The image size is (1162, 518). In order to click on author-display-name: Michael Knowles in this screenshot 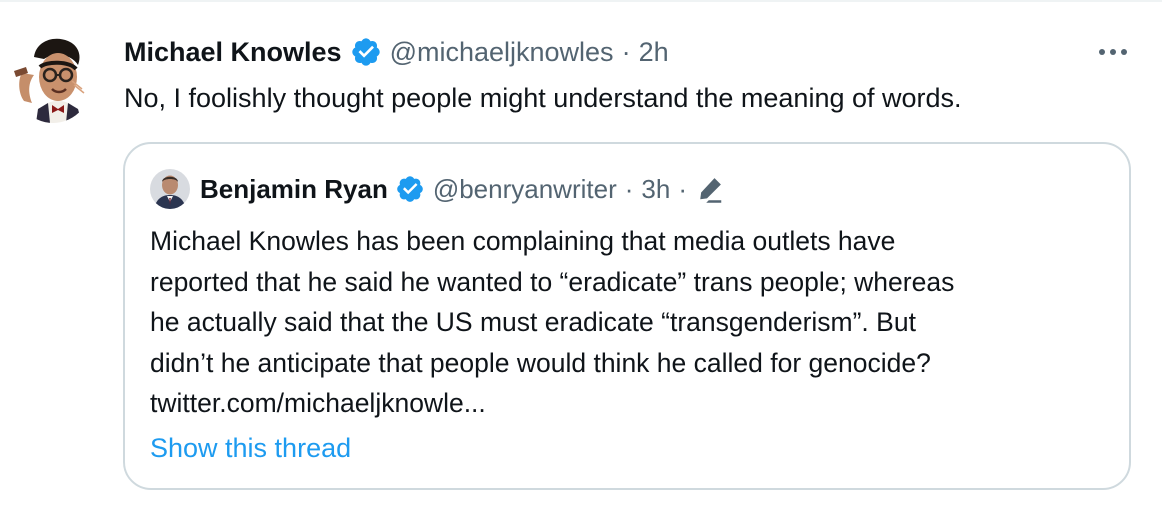, I will do `click(233, 52)`.